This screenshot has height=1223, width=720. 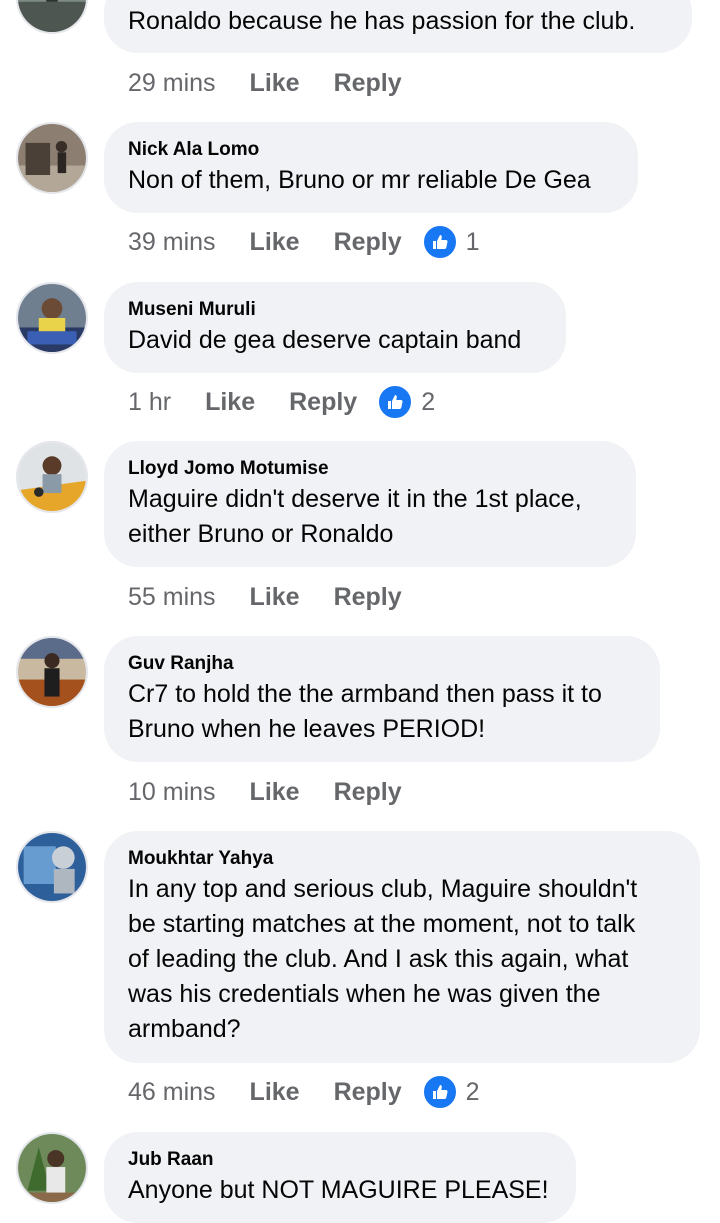 What do you see at coordinates (359, 180) in the screenshot?
I see `comment-text: Non of them, Bruno or mr reliable De Gea` at bounding box center [359, 180].